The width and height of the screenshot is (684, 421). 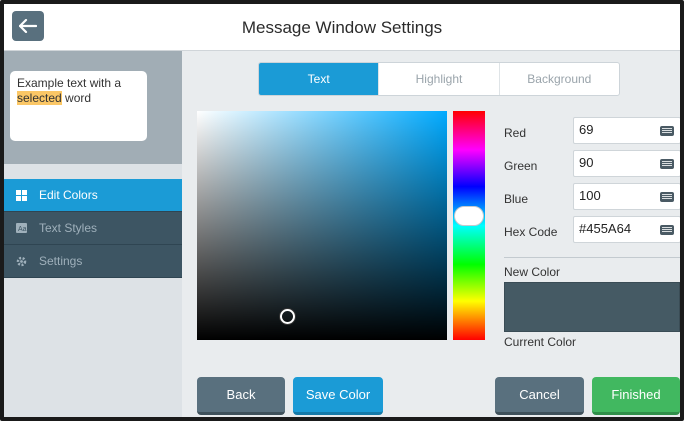 I want to click on green-row: Green 90, so click(x=592, y=164).